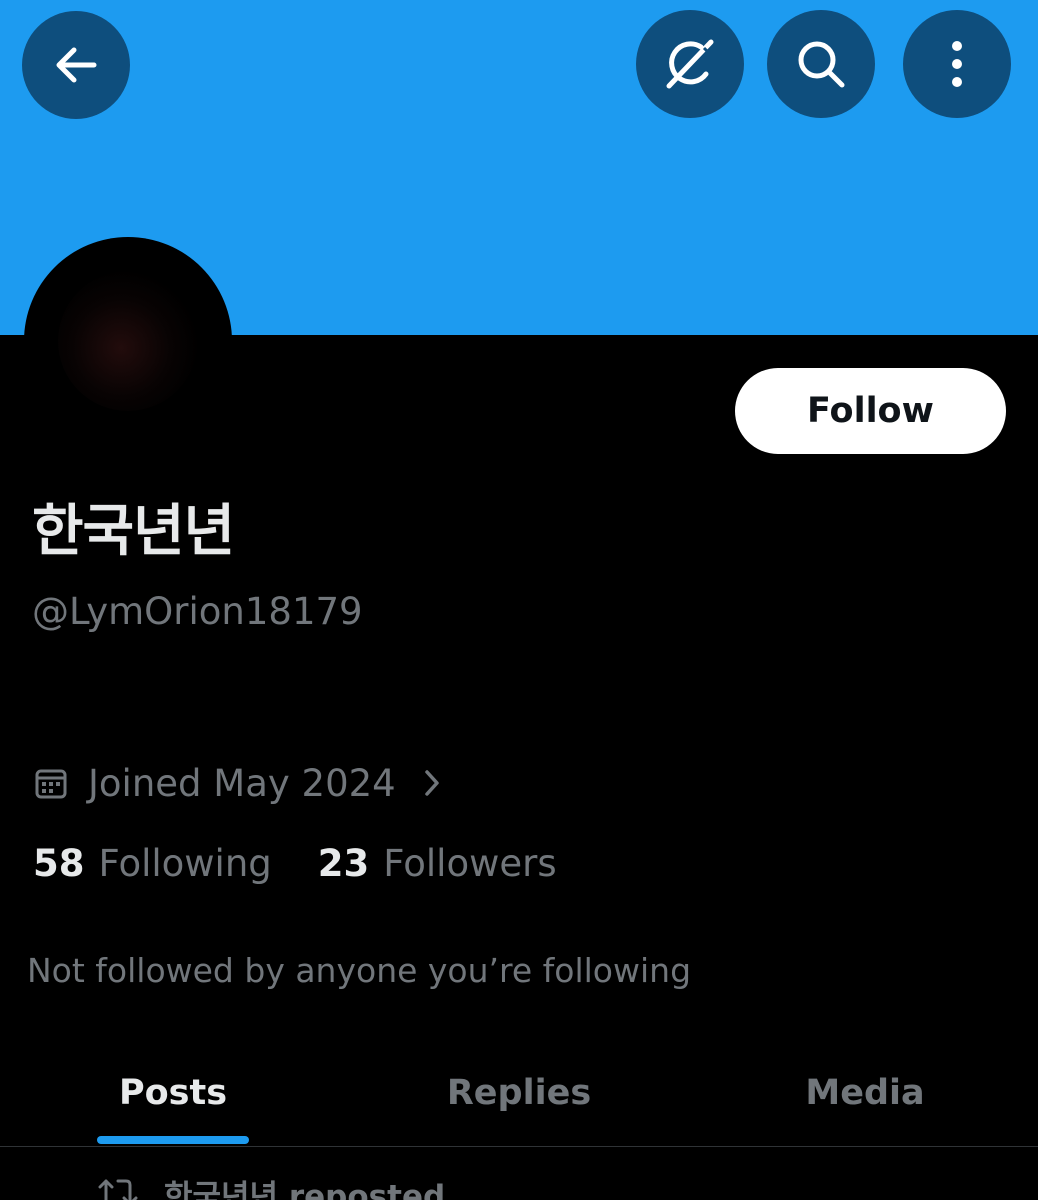 Image resolution: width=1038 pixels, height=1200 pixels. I want to click on grok-button, so click(690, 64).